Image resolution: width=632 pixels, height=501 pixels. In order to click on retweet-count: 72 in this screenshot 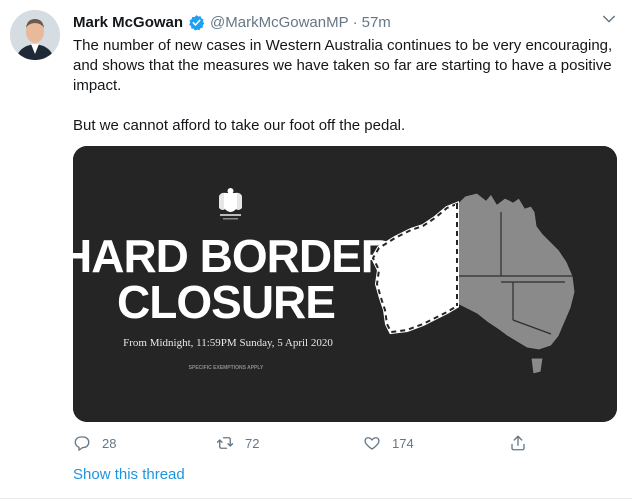, I will do `click(252, 443)`.